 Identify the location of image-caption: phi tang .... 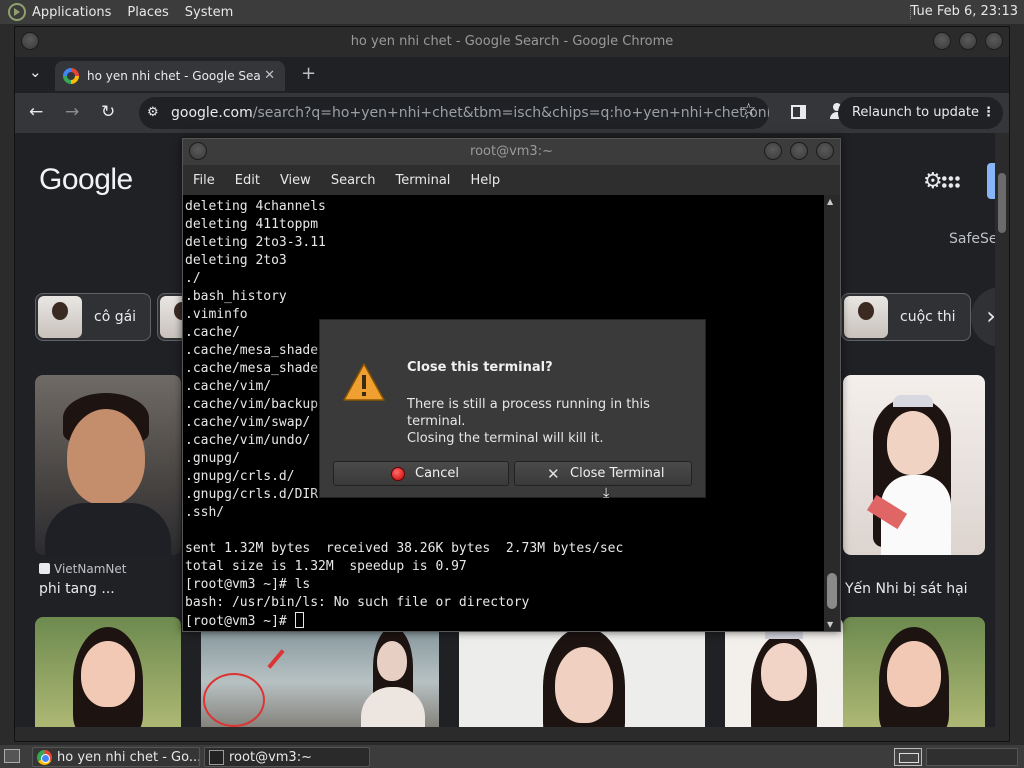
(77, 589).